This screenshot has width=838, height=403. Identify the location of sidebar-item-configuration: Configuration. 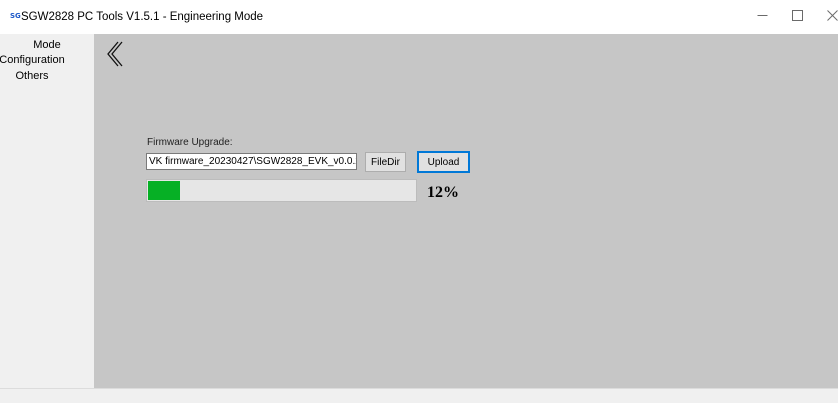
(39, 60).